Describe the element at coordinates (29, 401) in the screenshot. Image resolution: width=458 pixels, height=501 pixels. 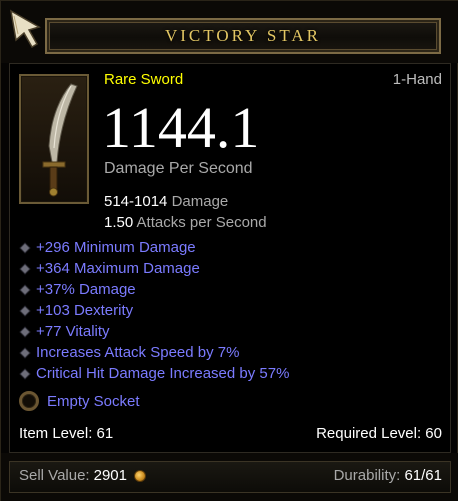
I see `socket-icon` at that location.